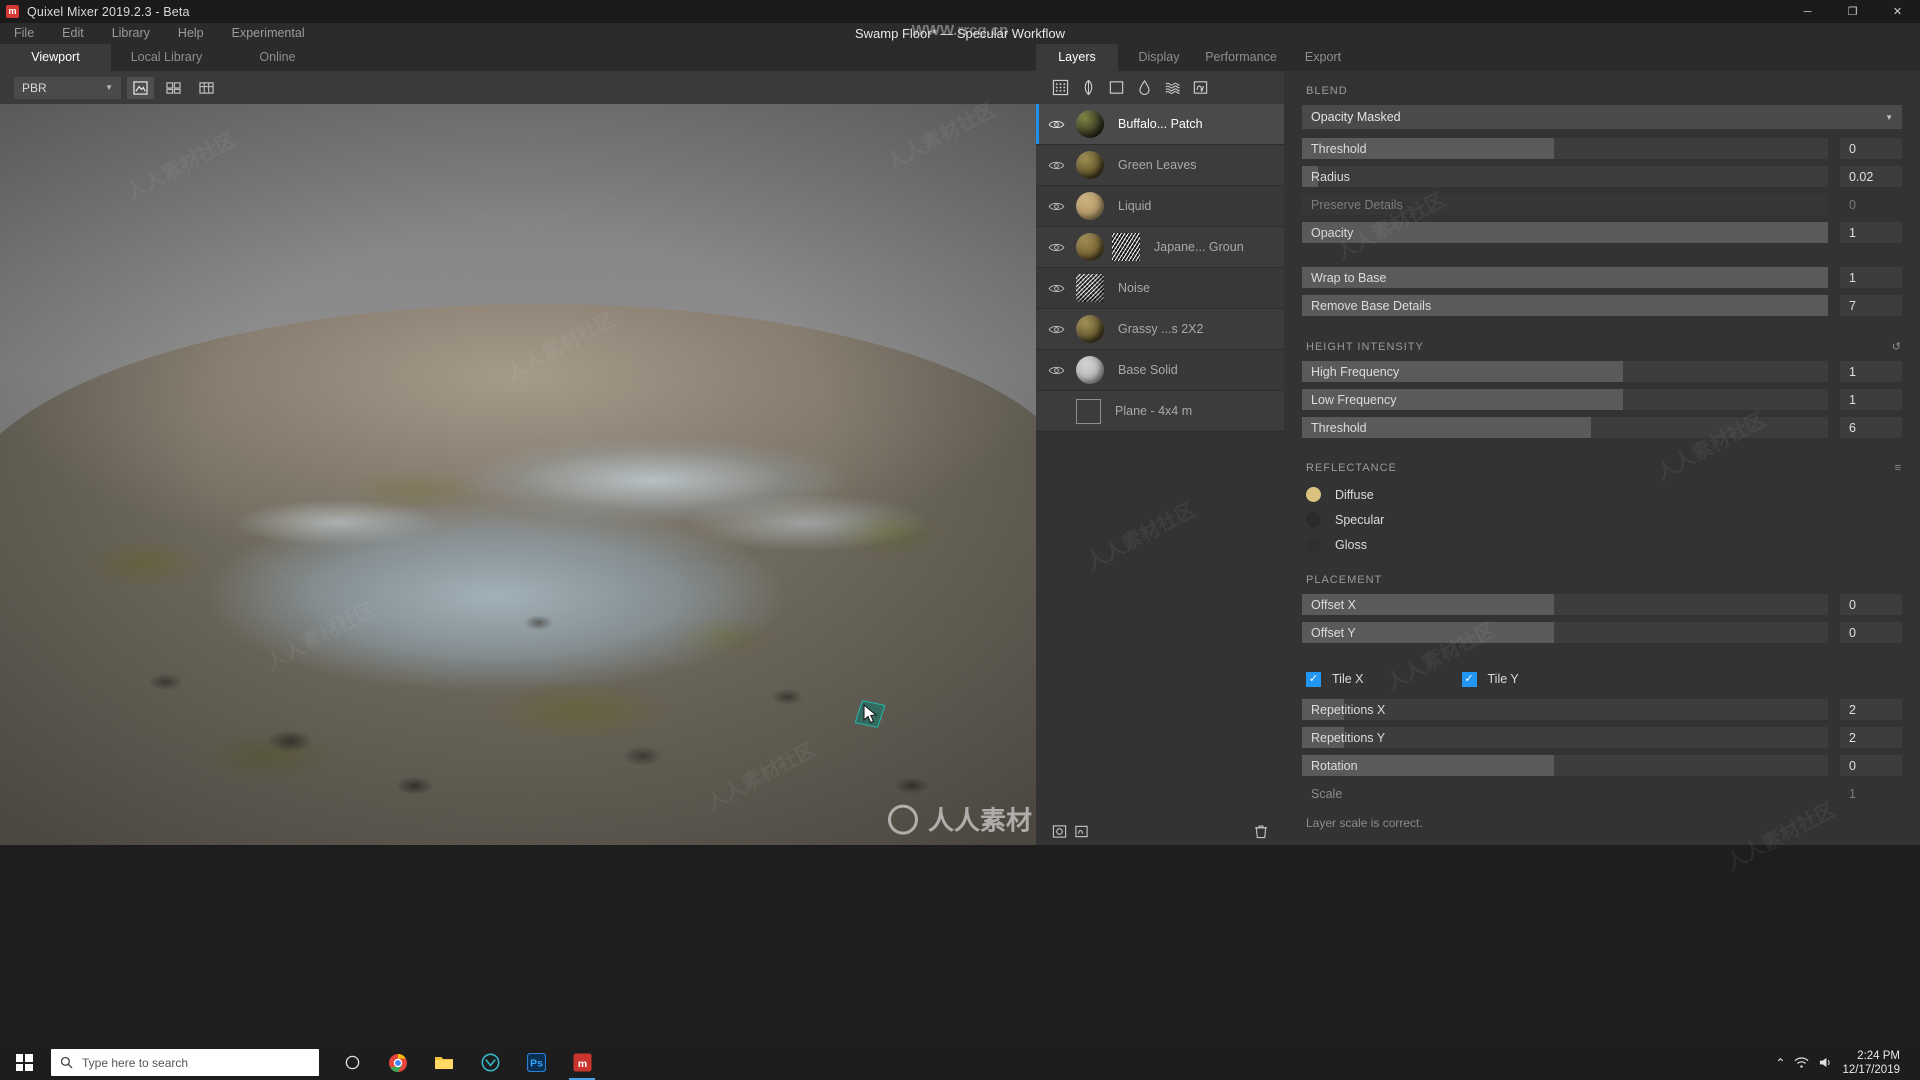 The width and height of the screenshot is (1920, 1080). What do you see at coordinates (1565, 232) in the screenshot?
I see `blend-opacity-slider: Opacity` at bounding box center [1565, 232].